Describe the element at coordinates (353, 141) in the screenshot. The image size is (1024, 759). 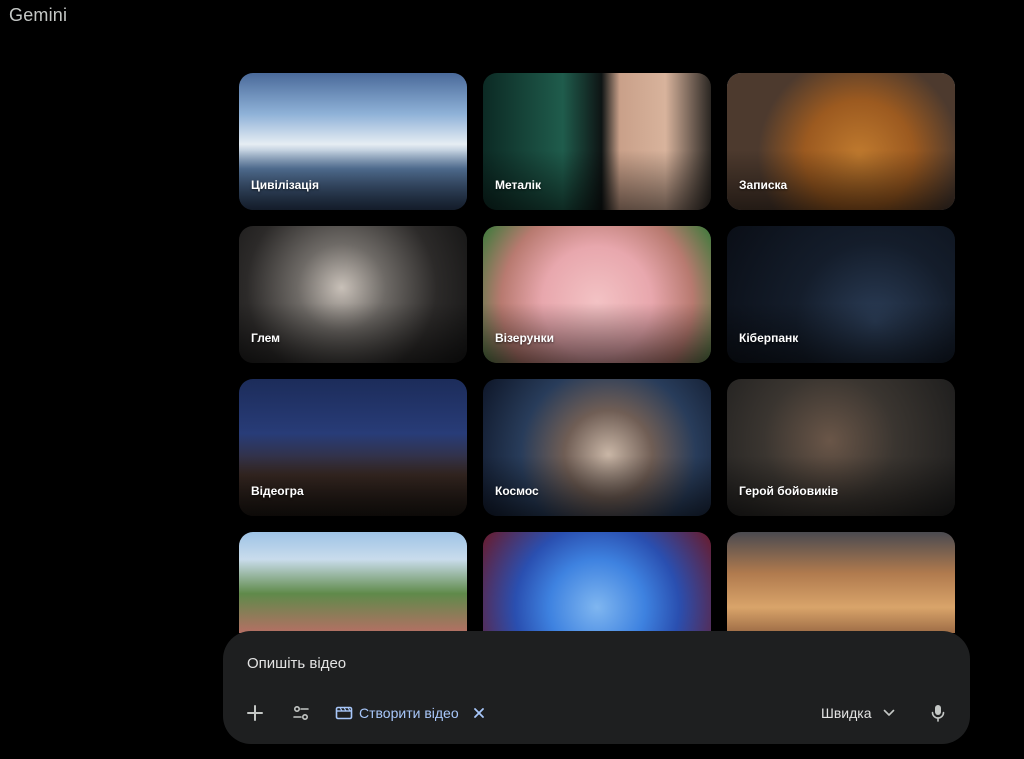
I see `style-tile-civilization: Цивілізація` at that location.